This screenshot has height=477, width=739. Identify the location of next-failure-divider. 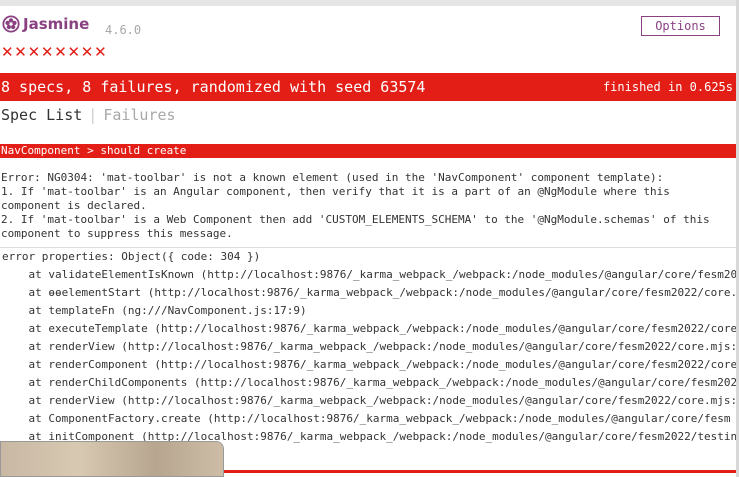
(480, 471).